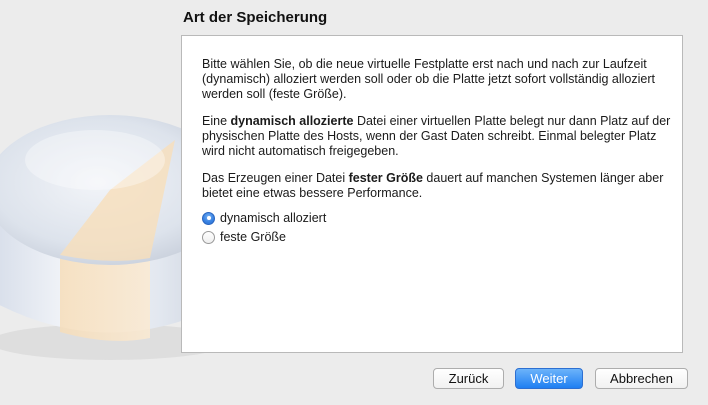  I want to click on back-button: Zurück, so click(468, 378).